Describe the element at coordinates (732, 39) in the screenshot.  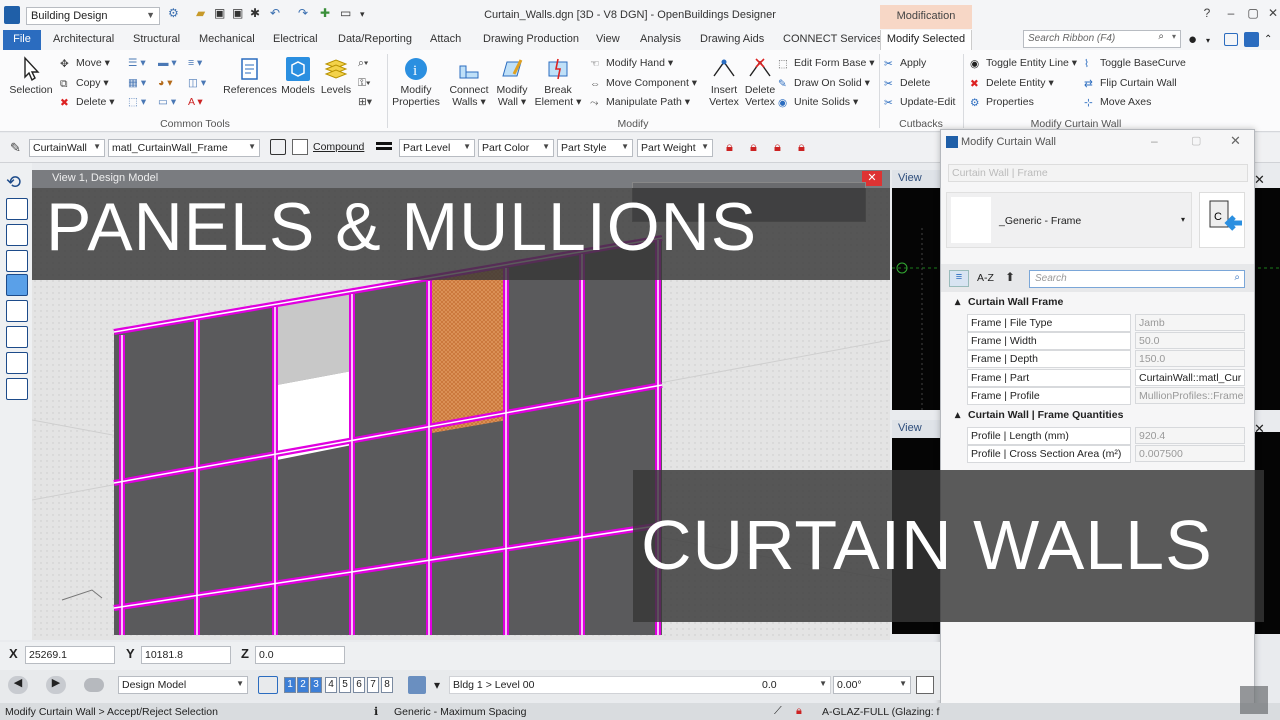
I see `tab-drawing-aids: Drawing Aids` at that location.